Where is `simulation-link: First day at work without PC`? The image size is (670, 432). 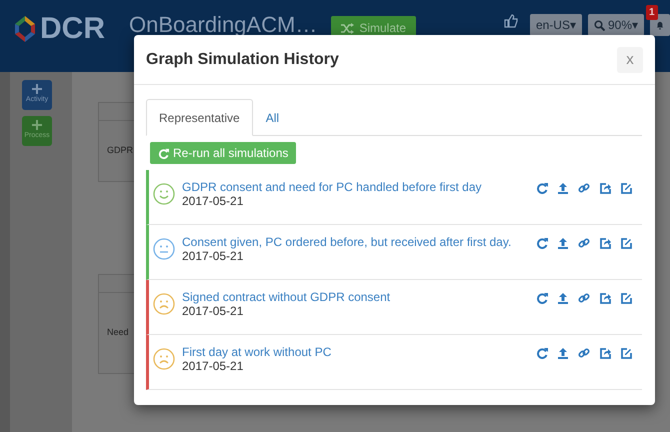 simulation-link: First day at work without PC is located at coordinates (257, 352).